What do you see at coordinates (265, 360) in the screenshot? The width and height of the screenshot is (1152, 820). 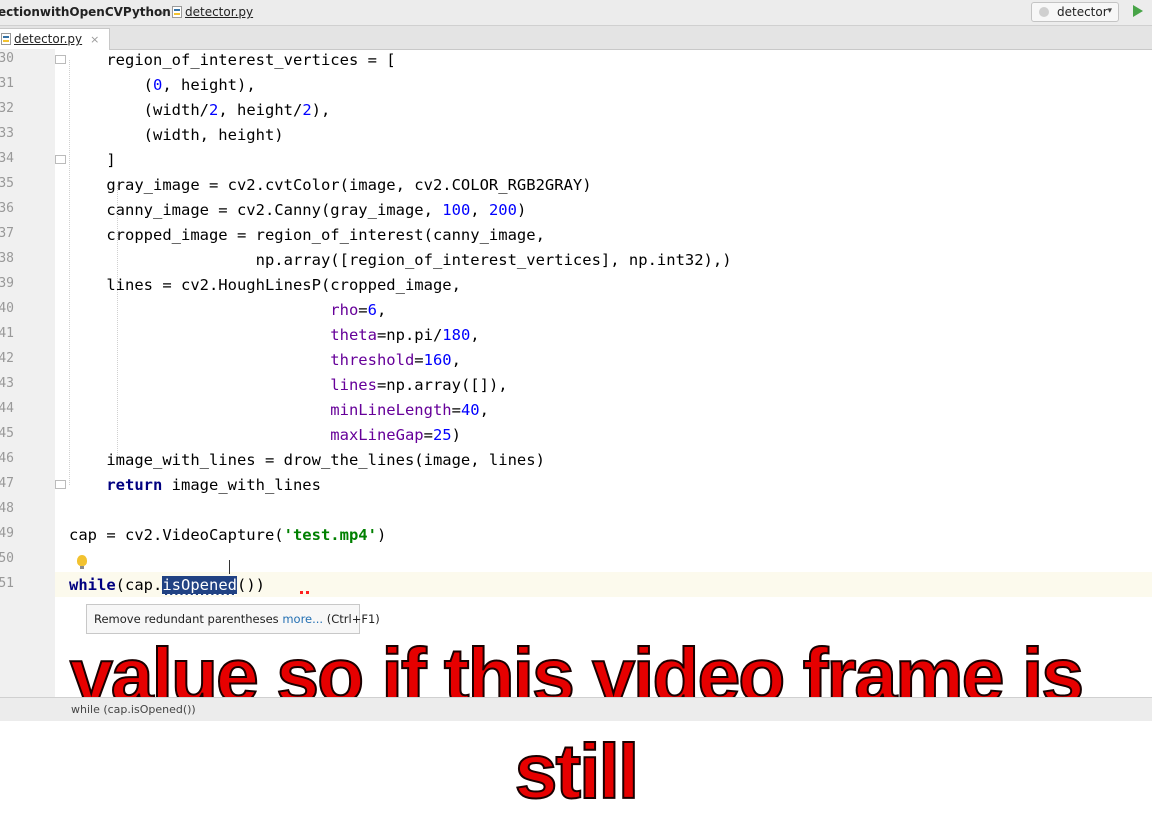 I see `code-line: threshold=160,` at bounding box center [265, 360].